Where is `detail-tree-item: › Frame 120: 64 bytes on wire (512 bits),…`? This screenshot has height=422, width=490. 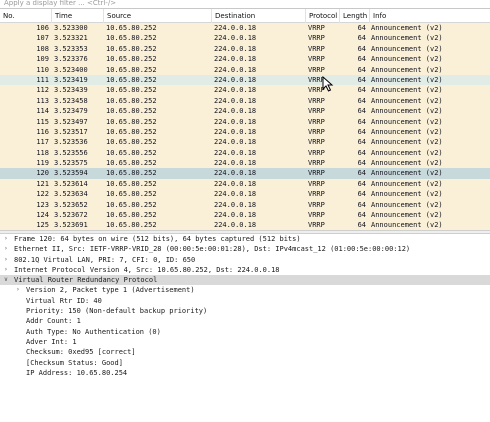 detail-tree-item: › Frame 120: 64 bytes on wire (512 bits),… is located at coordinates (245, 239).